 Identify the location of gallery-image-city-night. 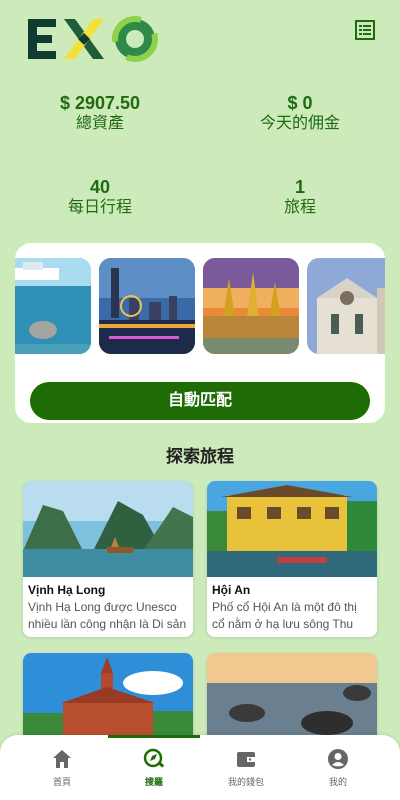
(147, 306).